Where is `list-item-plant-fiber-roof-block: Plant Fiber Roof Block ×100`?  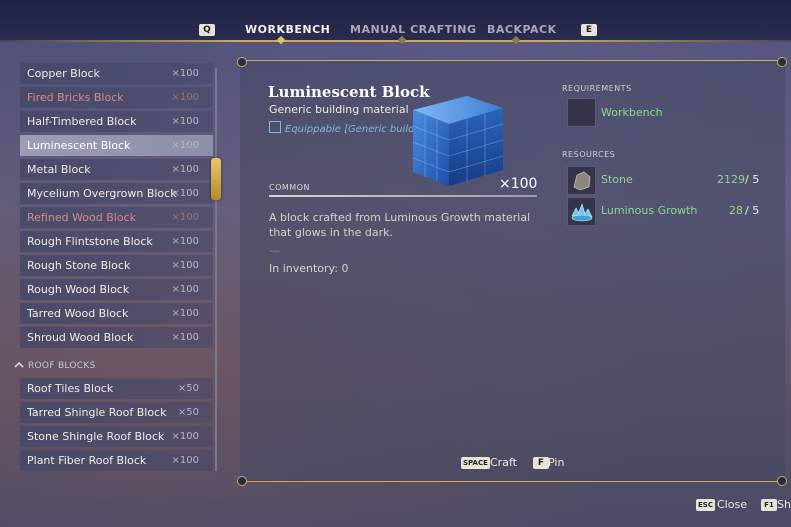
list-item-plant-fiber-roof-block: Plant Fiber Roof Block ×100 is located at coordinates (116, 460).